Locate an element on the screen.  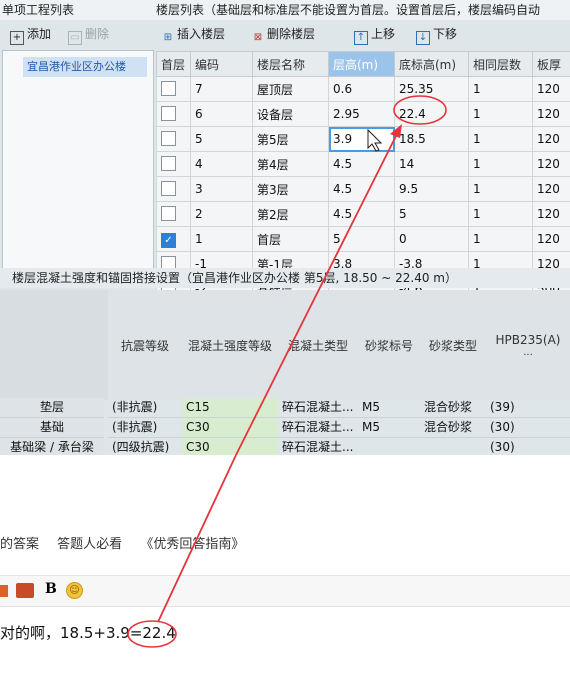
col-first-floor: 首层 is located at coordinates (173, 64).